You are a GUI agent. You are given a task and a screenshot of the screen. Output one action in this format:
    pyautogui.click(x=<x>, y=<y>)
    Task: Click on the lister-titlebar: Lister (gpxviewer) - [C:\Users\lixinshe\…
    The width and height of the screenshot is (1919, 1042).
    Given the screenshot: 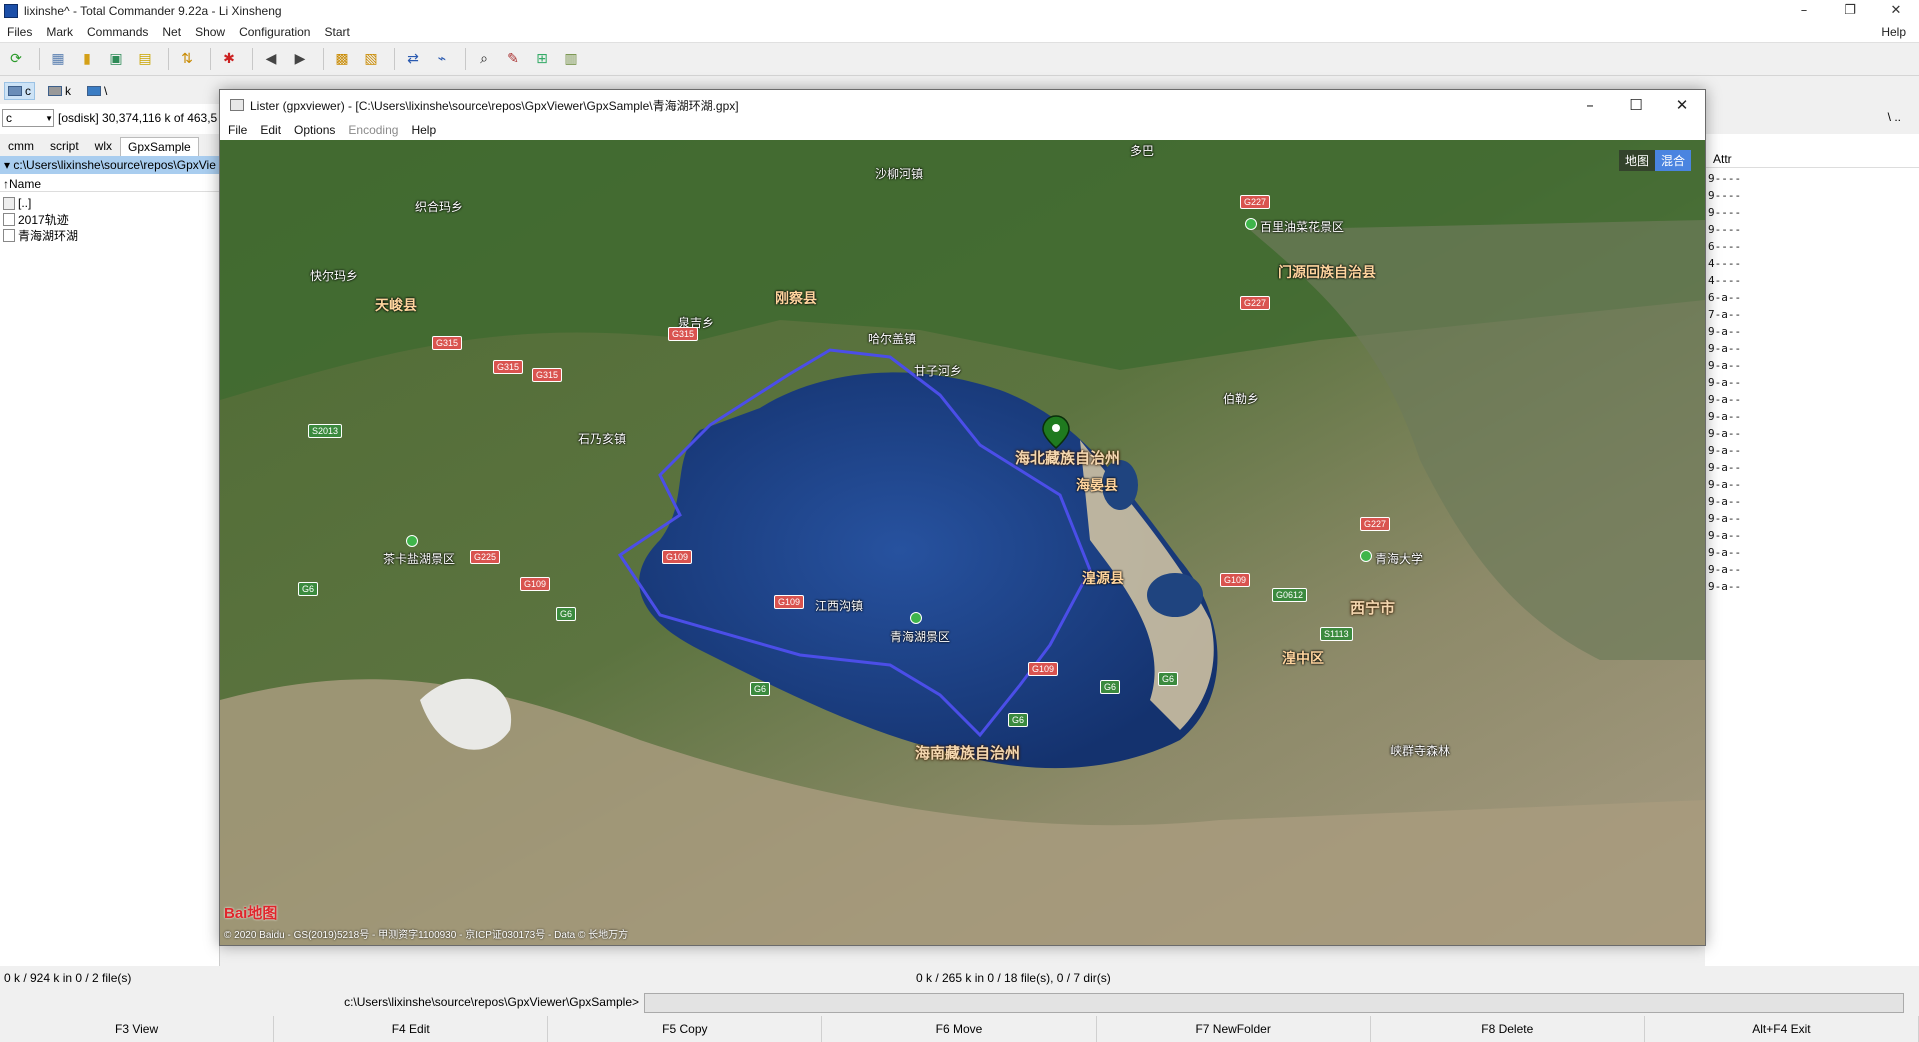 What is the action you would take?
    pyautogui.click(x=962, y=105)
    